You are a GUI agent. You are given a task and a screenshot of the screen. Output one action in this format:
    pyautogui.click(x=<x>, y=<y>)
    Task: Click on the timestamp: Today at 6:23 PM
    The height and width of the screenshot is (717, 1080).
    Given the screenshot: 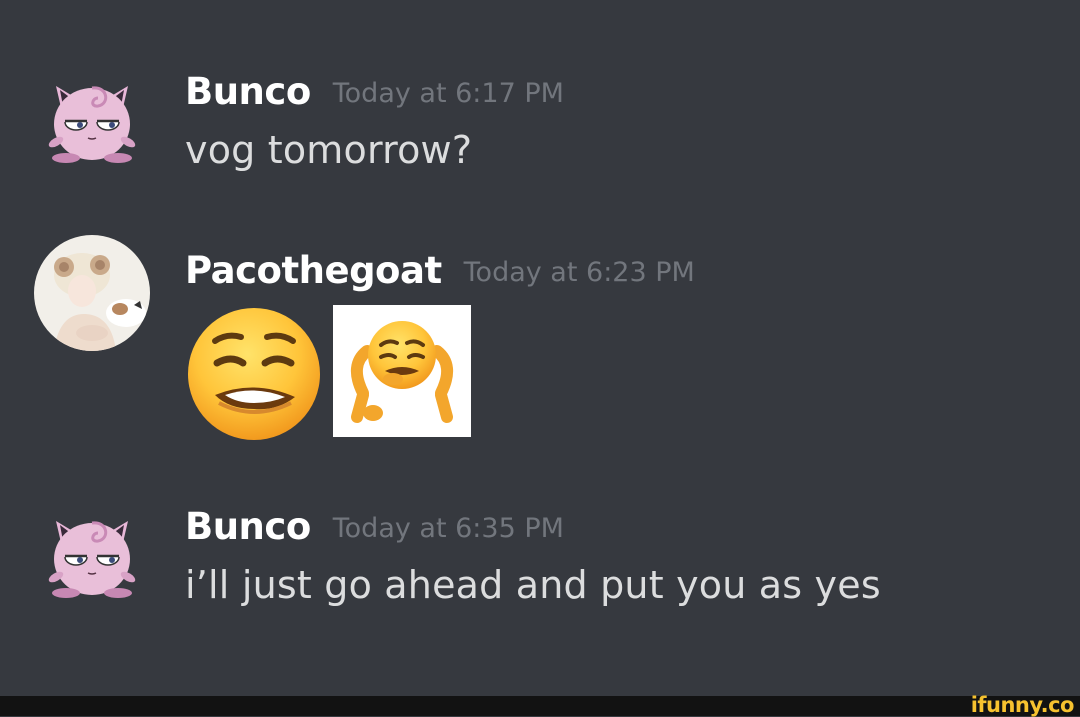 What is the action you would take?
    pyautogui.click(x=579, y=272)
    